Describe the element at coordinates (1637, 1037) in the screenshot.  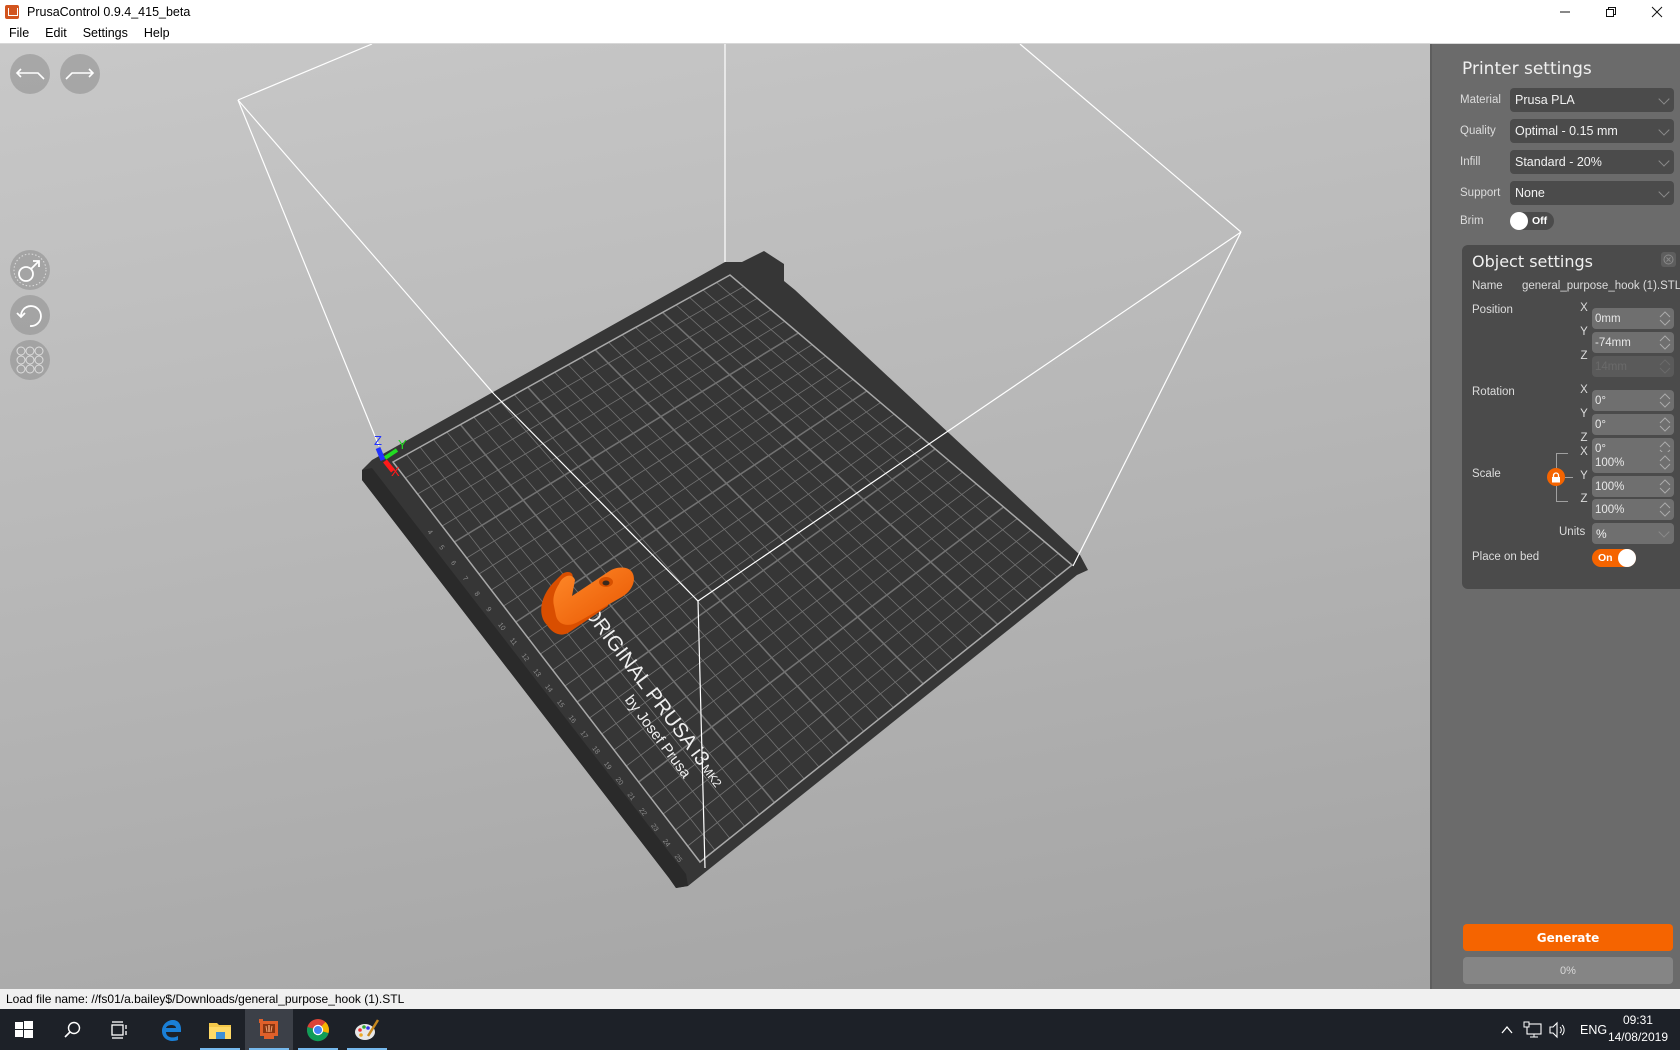
I see `clock-date: 14/08/2019` at that location.